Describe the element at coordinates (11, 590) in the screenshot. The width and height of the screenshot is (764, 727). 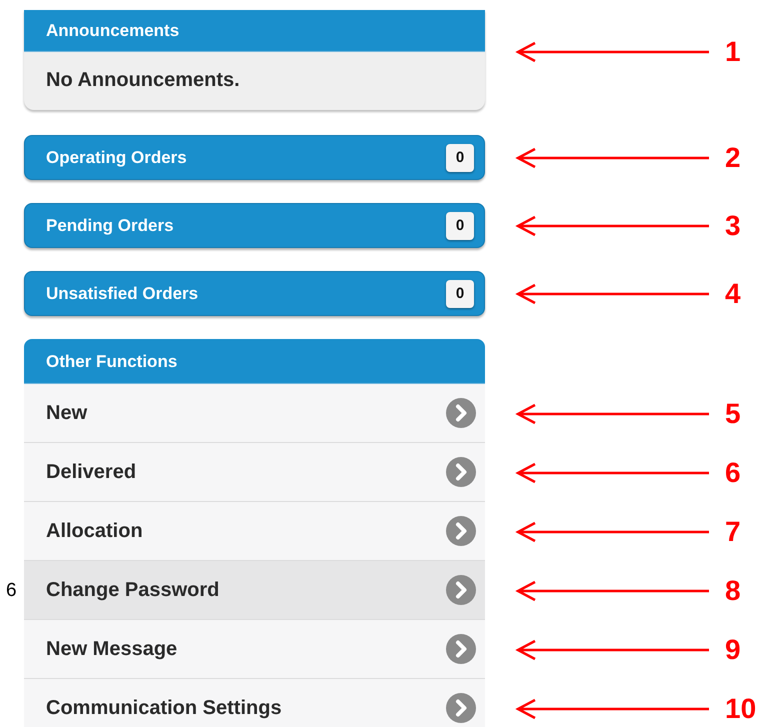
I see `side-label: 6` at that location.